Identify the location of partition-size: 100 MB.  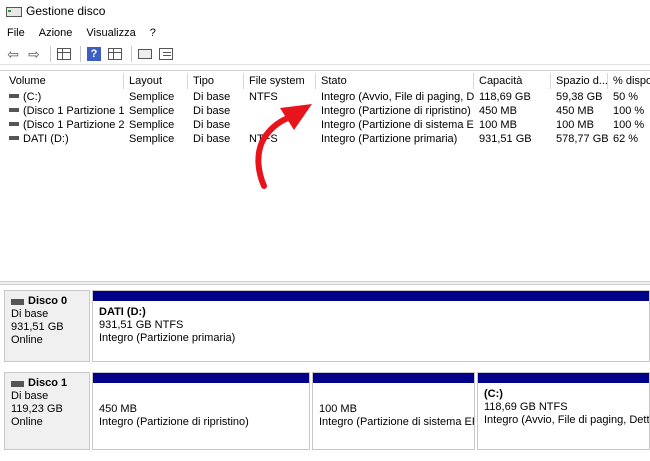
(338, 409).